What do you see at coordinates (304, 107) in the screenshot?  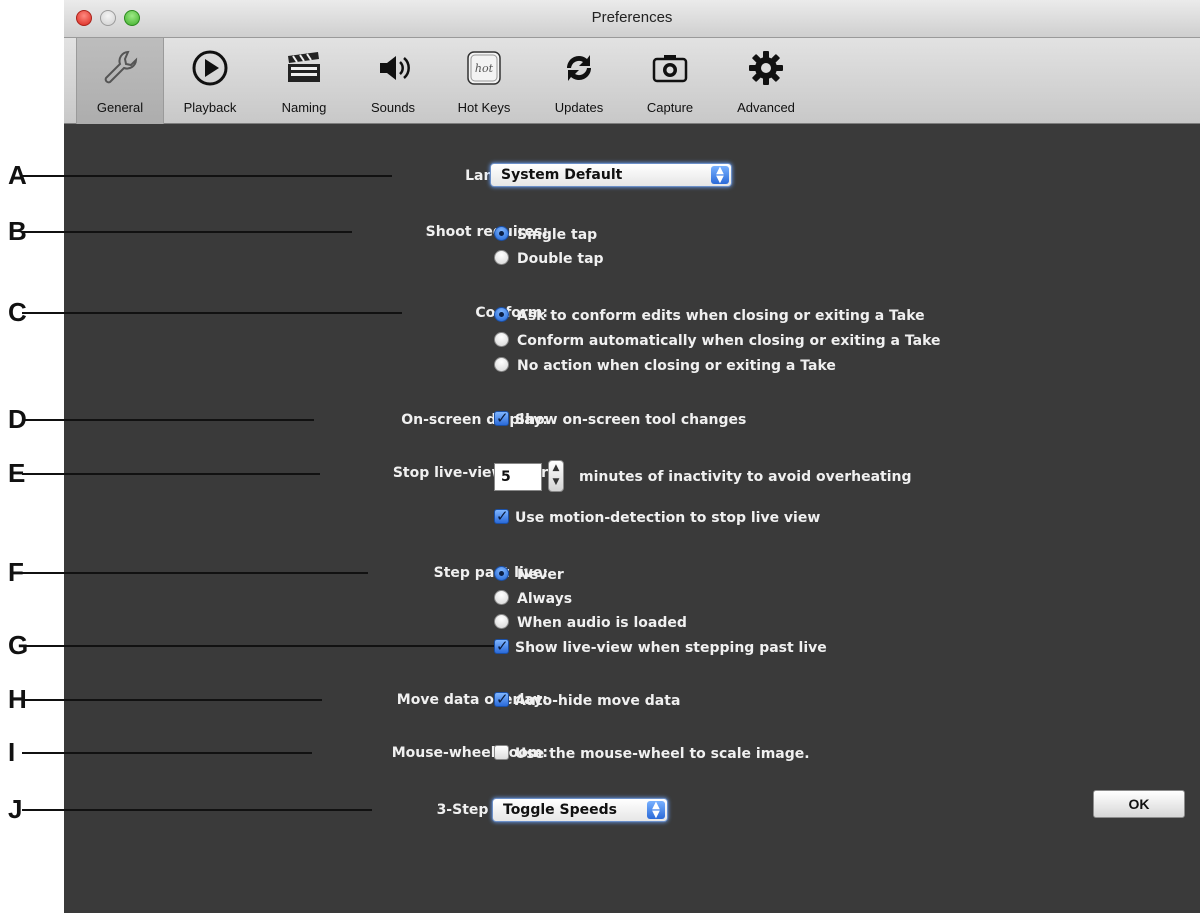 I see `tab-label: Naming` at bounding box center [304, 107].